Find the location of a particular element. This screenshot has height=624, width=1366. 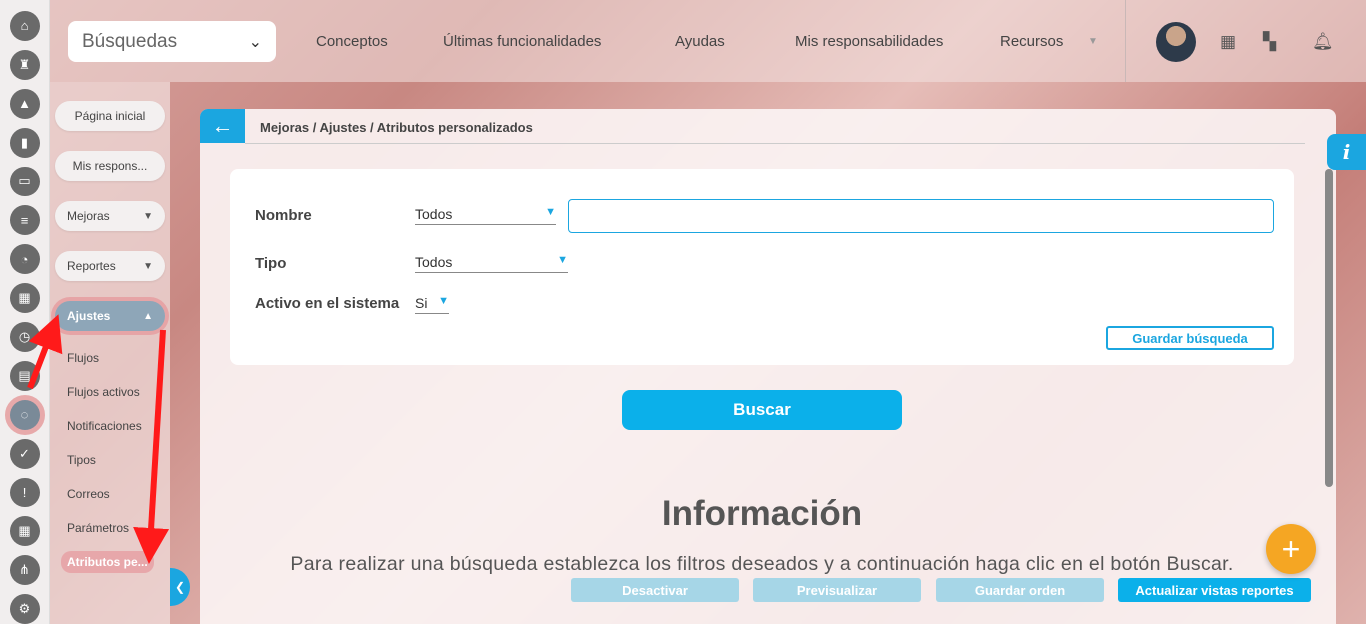

gantt-icon: ≡ is located at coordinates (24, 220).